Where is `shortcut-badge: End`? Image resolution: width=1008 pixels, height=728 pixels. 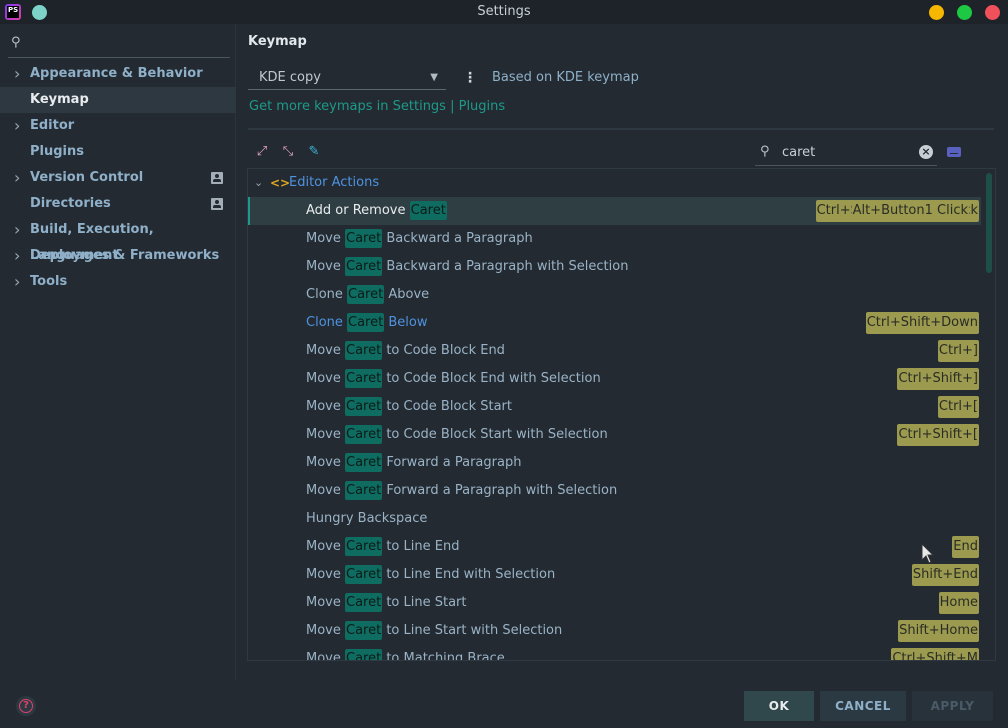
shortcut-badge: End is located at coordinates (965, 547).